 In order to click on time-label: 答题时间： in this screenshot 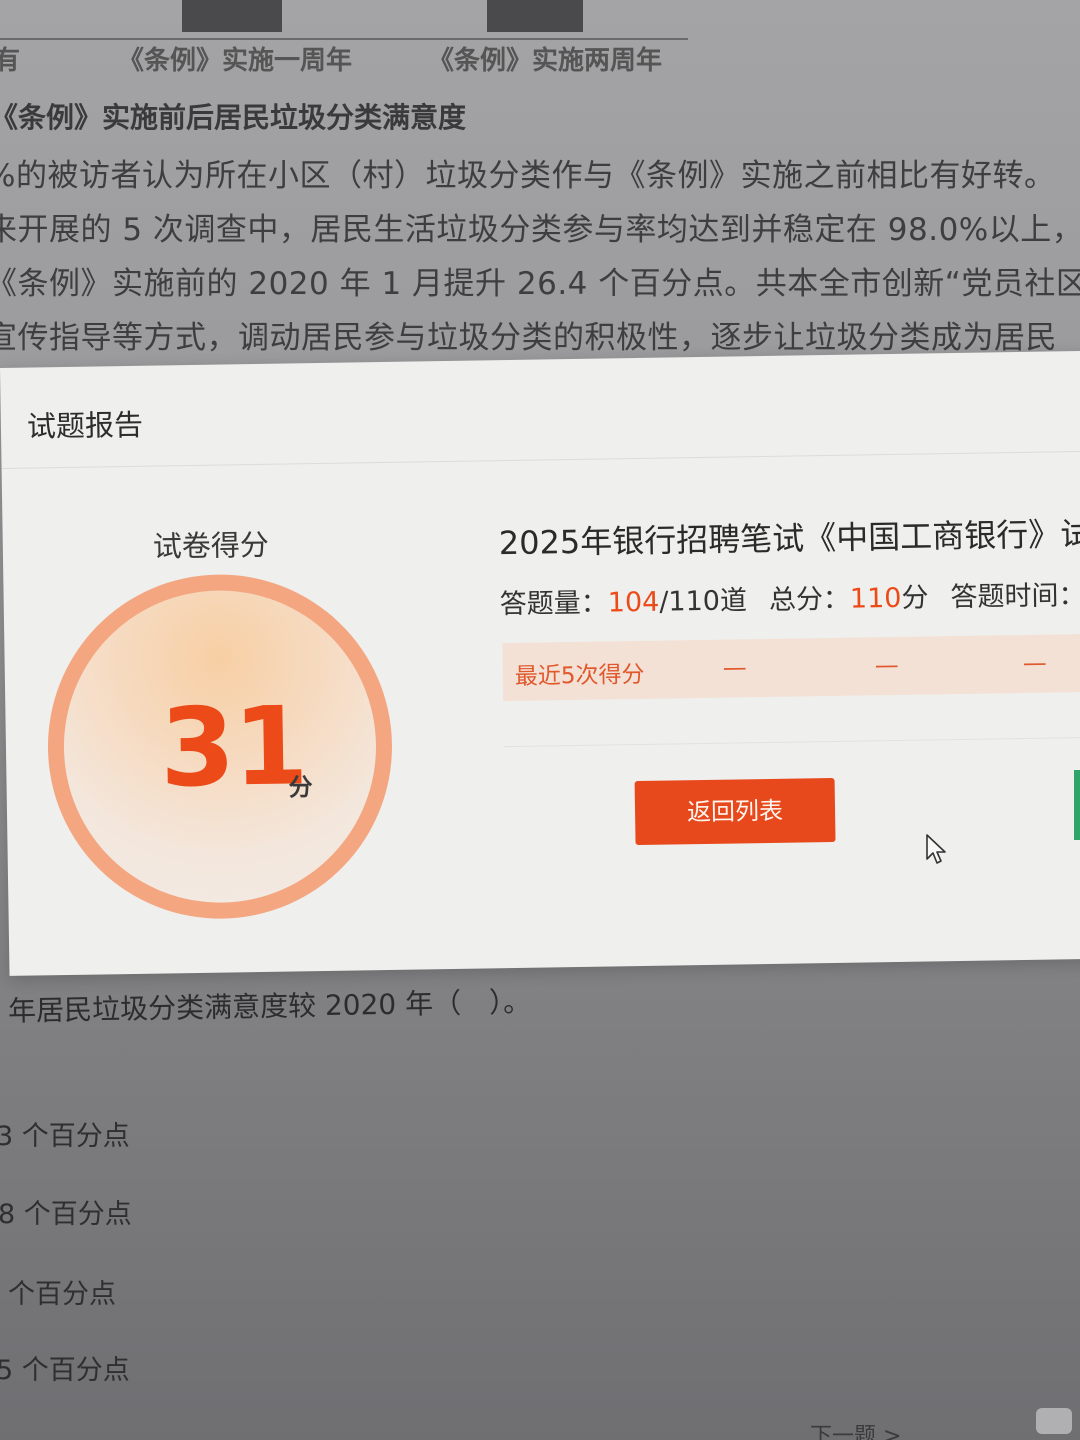, I will do `click(1015, 596)`.